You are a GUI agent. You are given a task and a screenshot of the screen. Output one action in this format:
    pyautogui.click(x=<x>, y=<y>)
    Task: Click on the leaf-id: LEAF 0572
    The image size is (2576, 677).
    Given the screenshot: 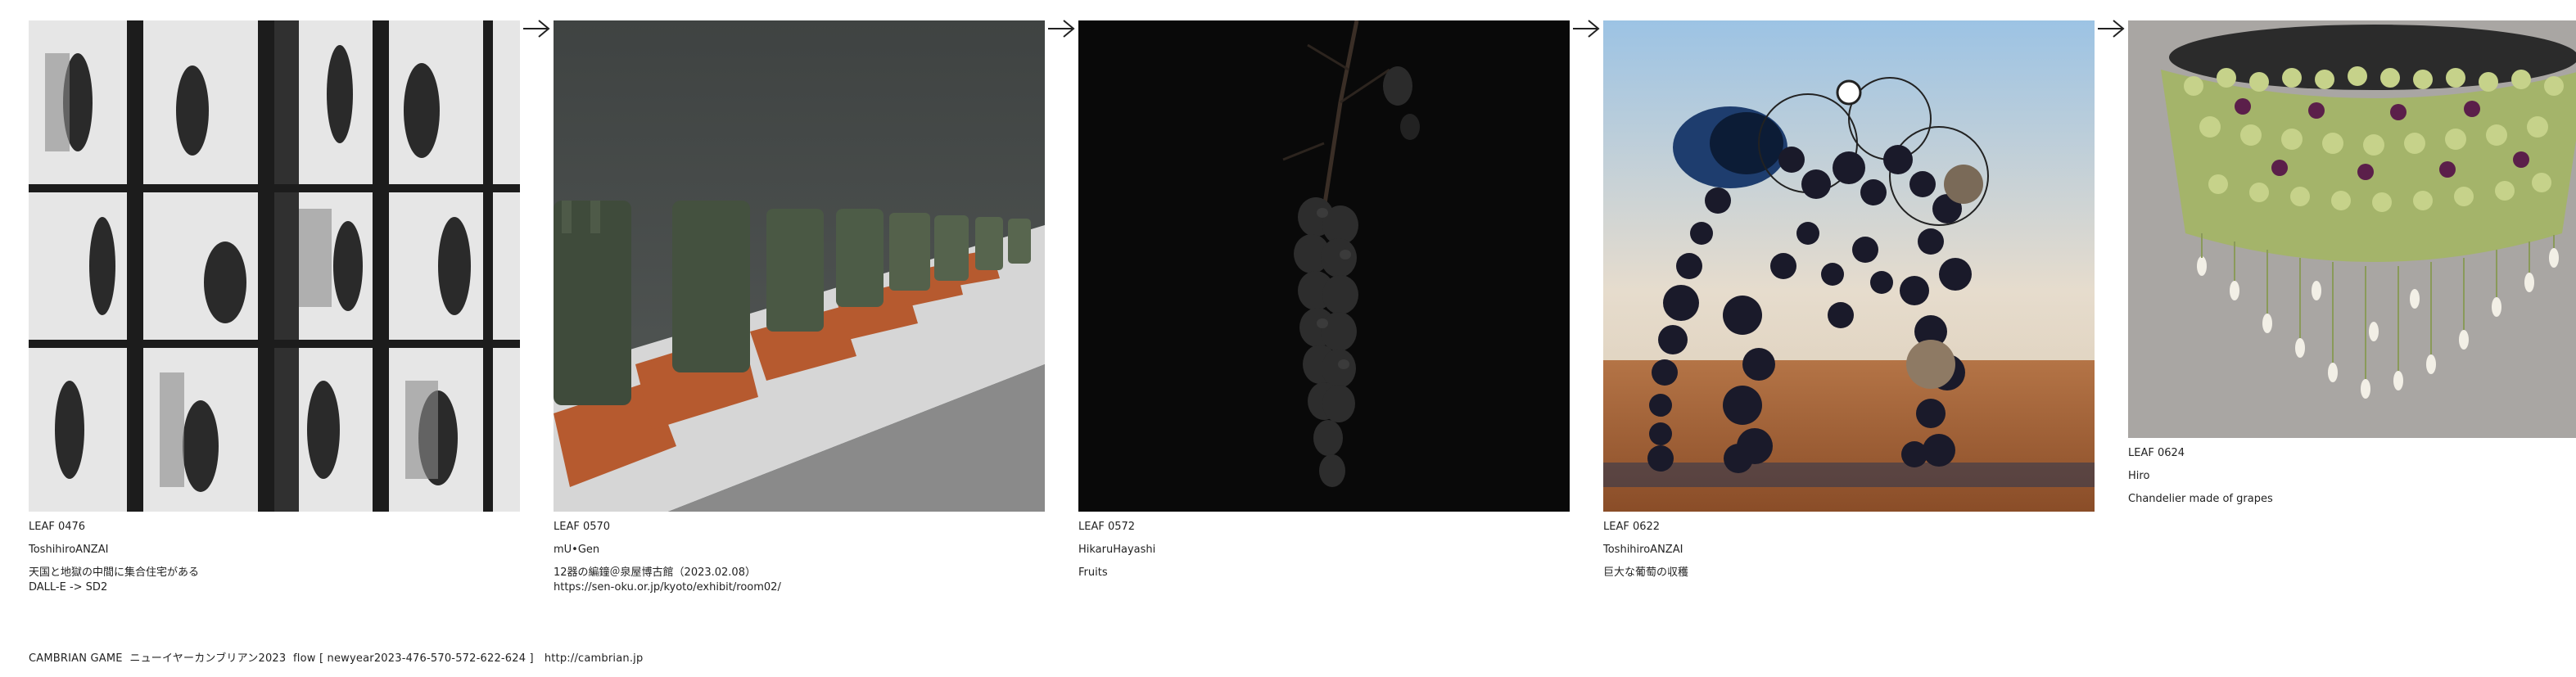 What is the action you would take?
    pyautogui.click(x=1107, y=527)
    